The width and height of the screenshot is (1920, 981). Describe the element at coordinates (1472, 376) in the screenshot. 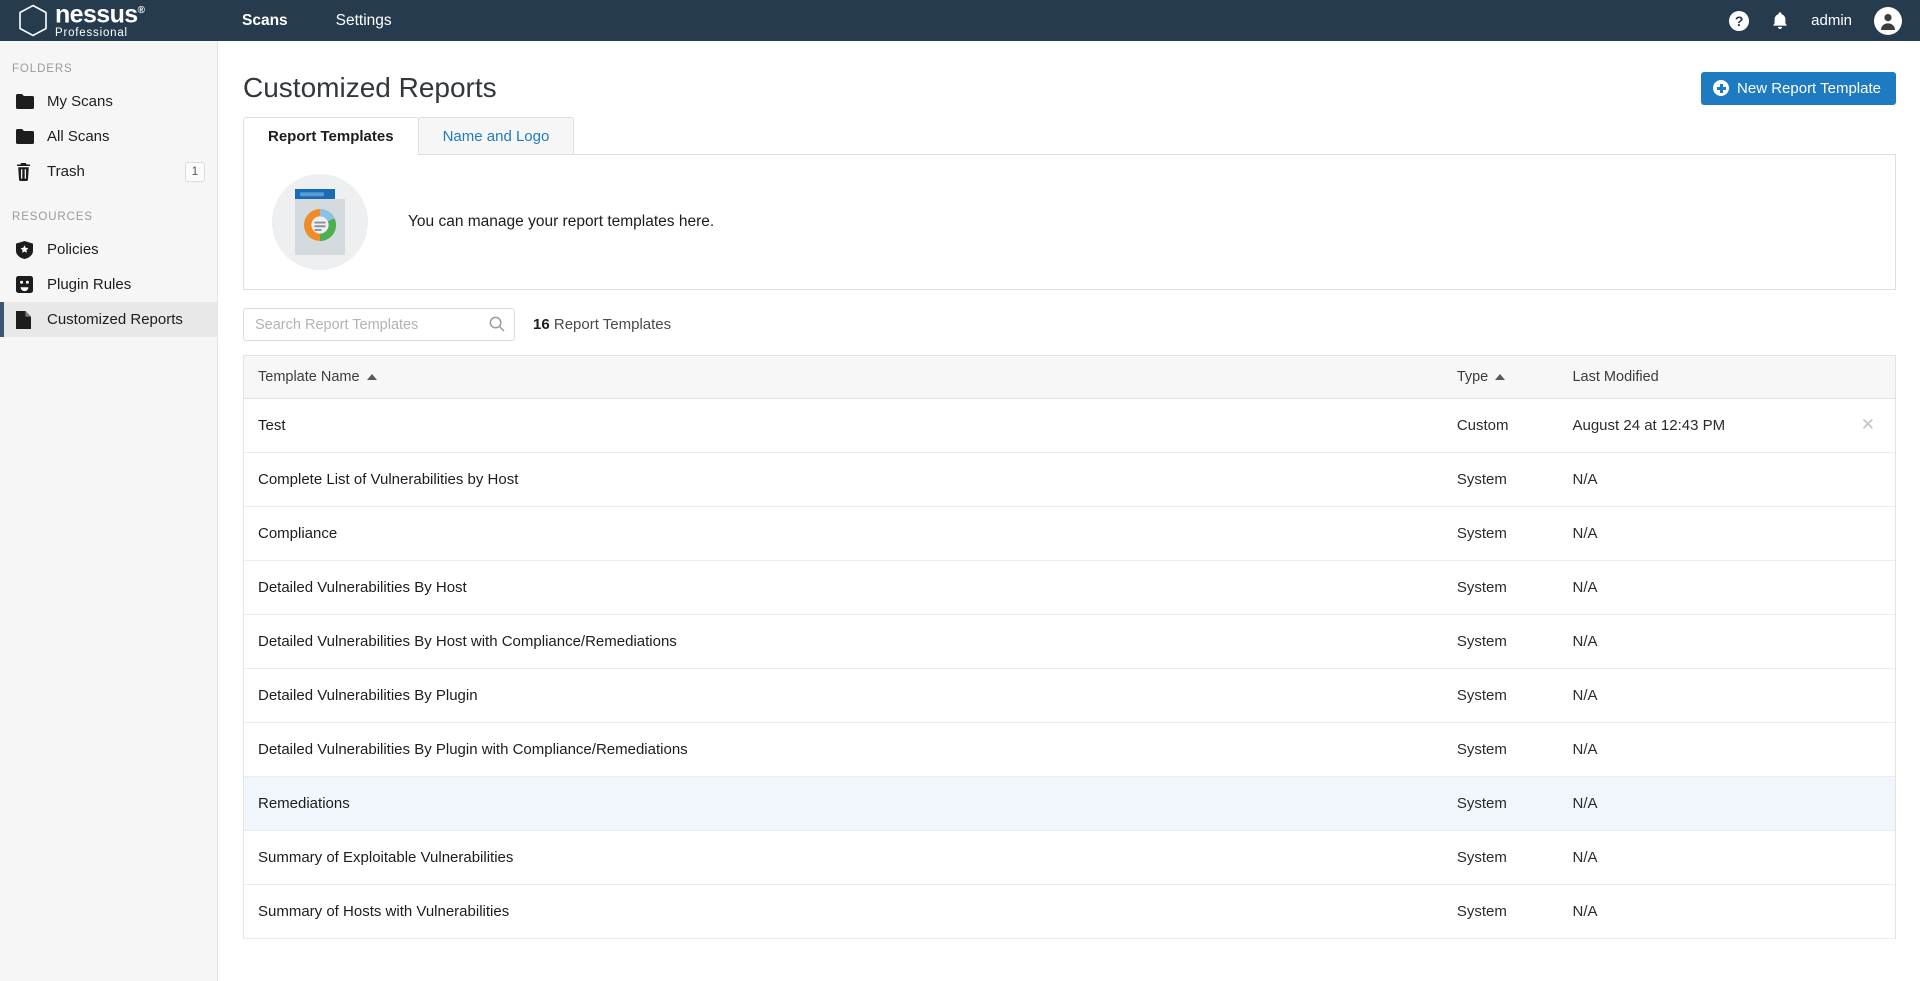

I see `column-header-label: Type` at that location.